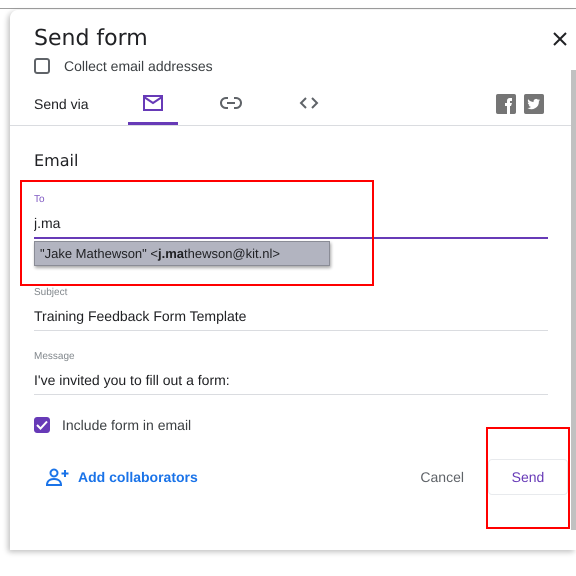 The image size is (576, 576). What do you see at coordinates (291, 222) in the screenshot?
I see `recipient-field: j.ma` at bounding box center [291, 222].